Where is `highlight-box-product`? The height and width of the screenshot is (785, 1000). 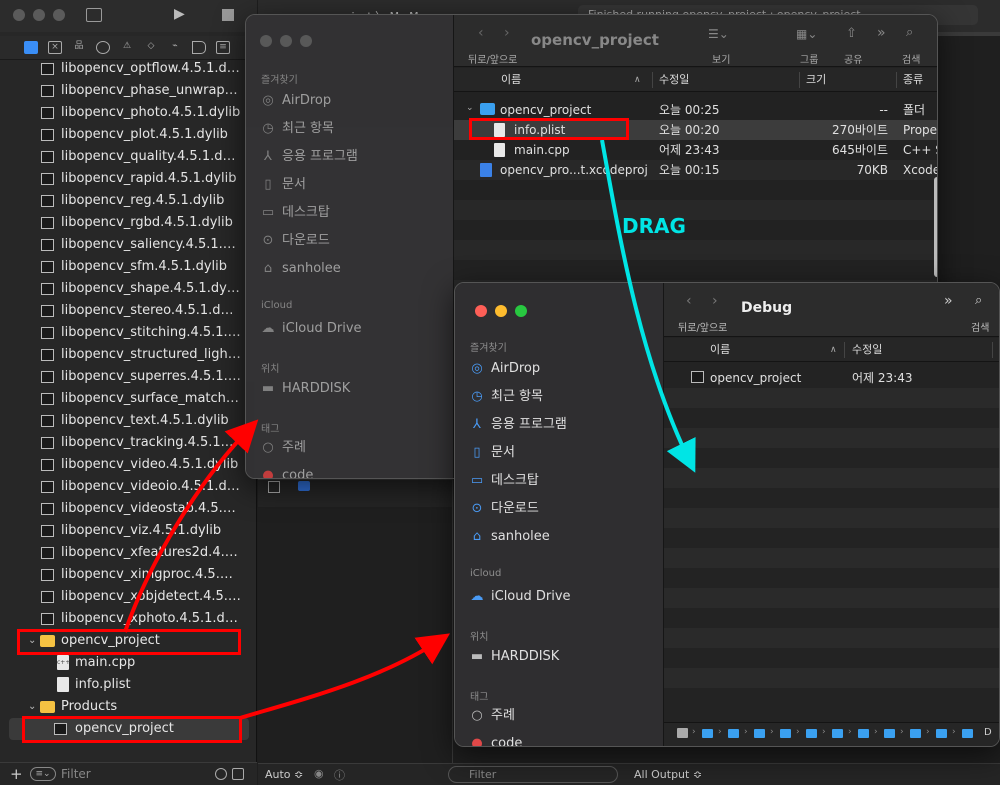 highlight-box-product is located at coordinates (132, 729).